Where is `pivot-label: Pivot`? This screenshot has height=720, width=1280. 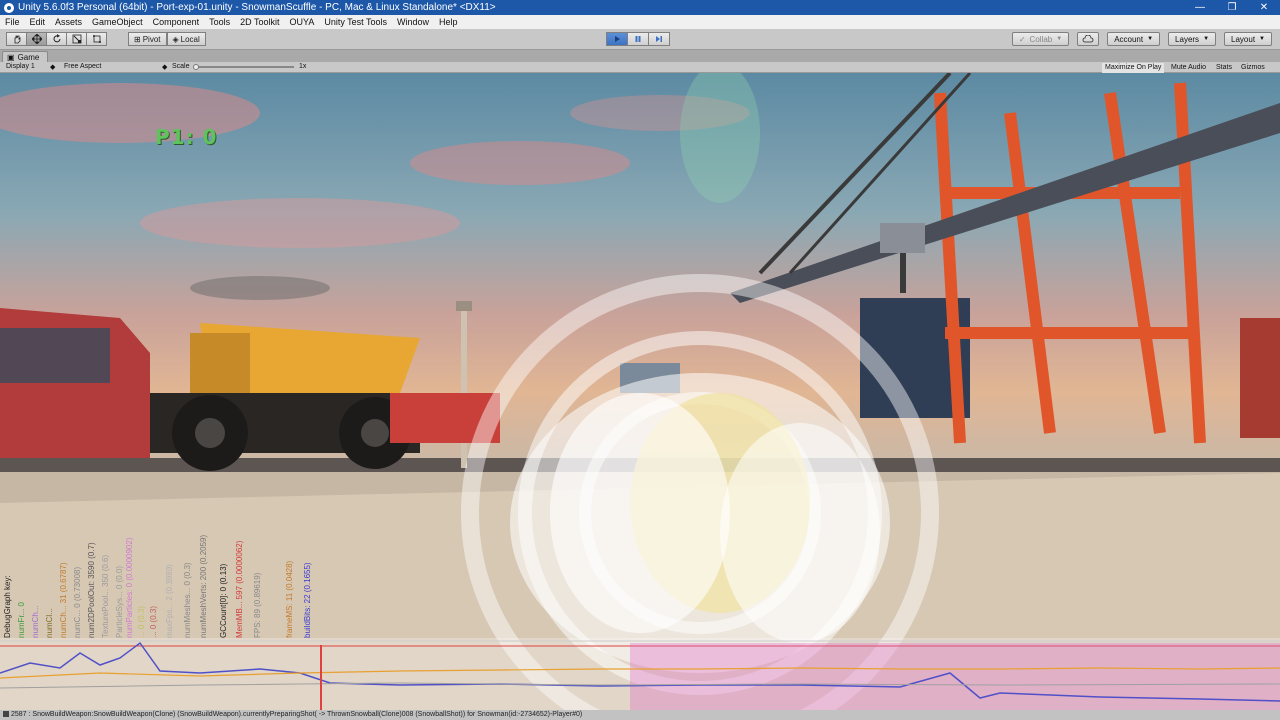
pivot-label: Pivot is located at coordinates (151, 39).